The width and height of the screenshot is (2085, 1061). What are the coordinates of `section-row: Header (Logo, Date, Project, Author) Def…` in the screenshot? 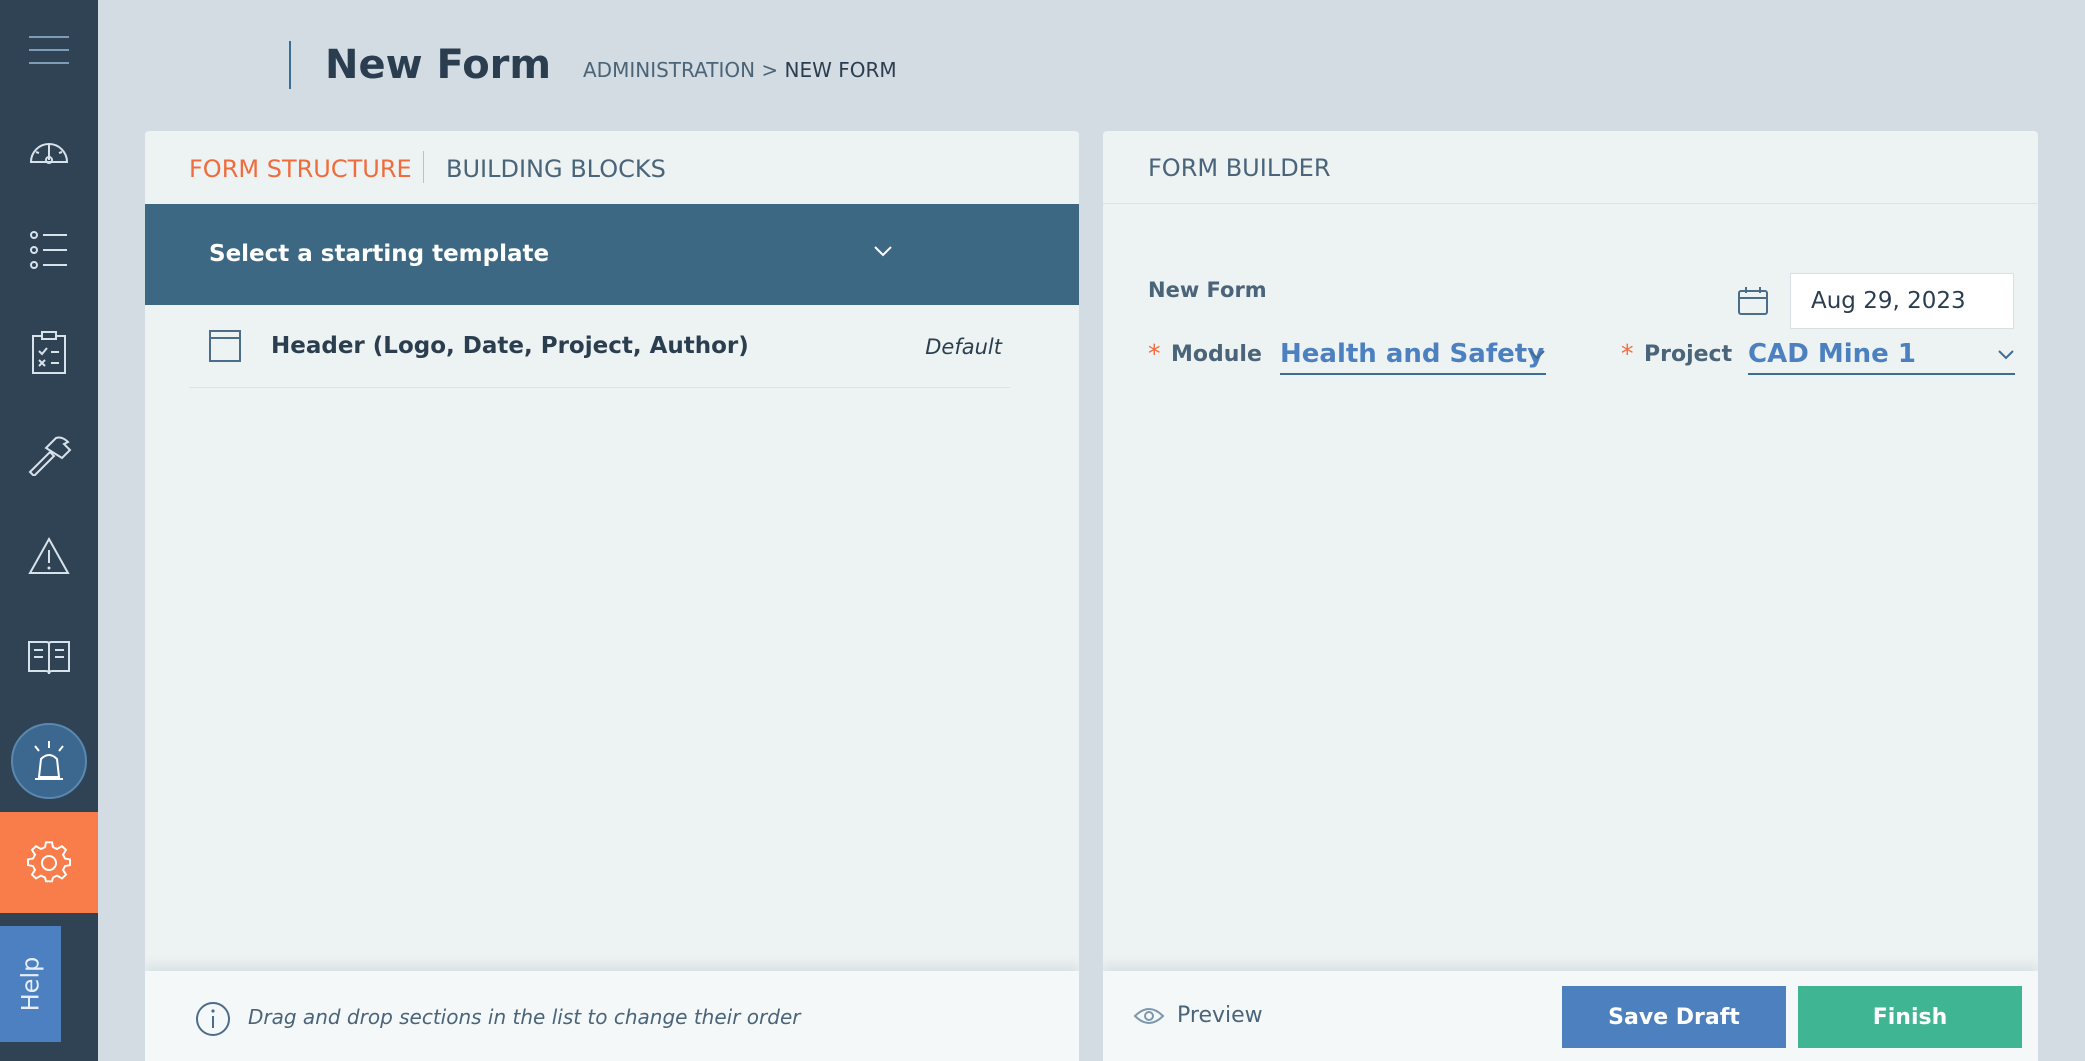 It's located at (599, 346).